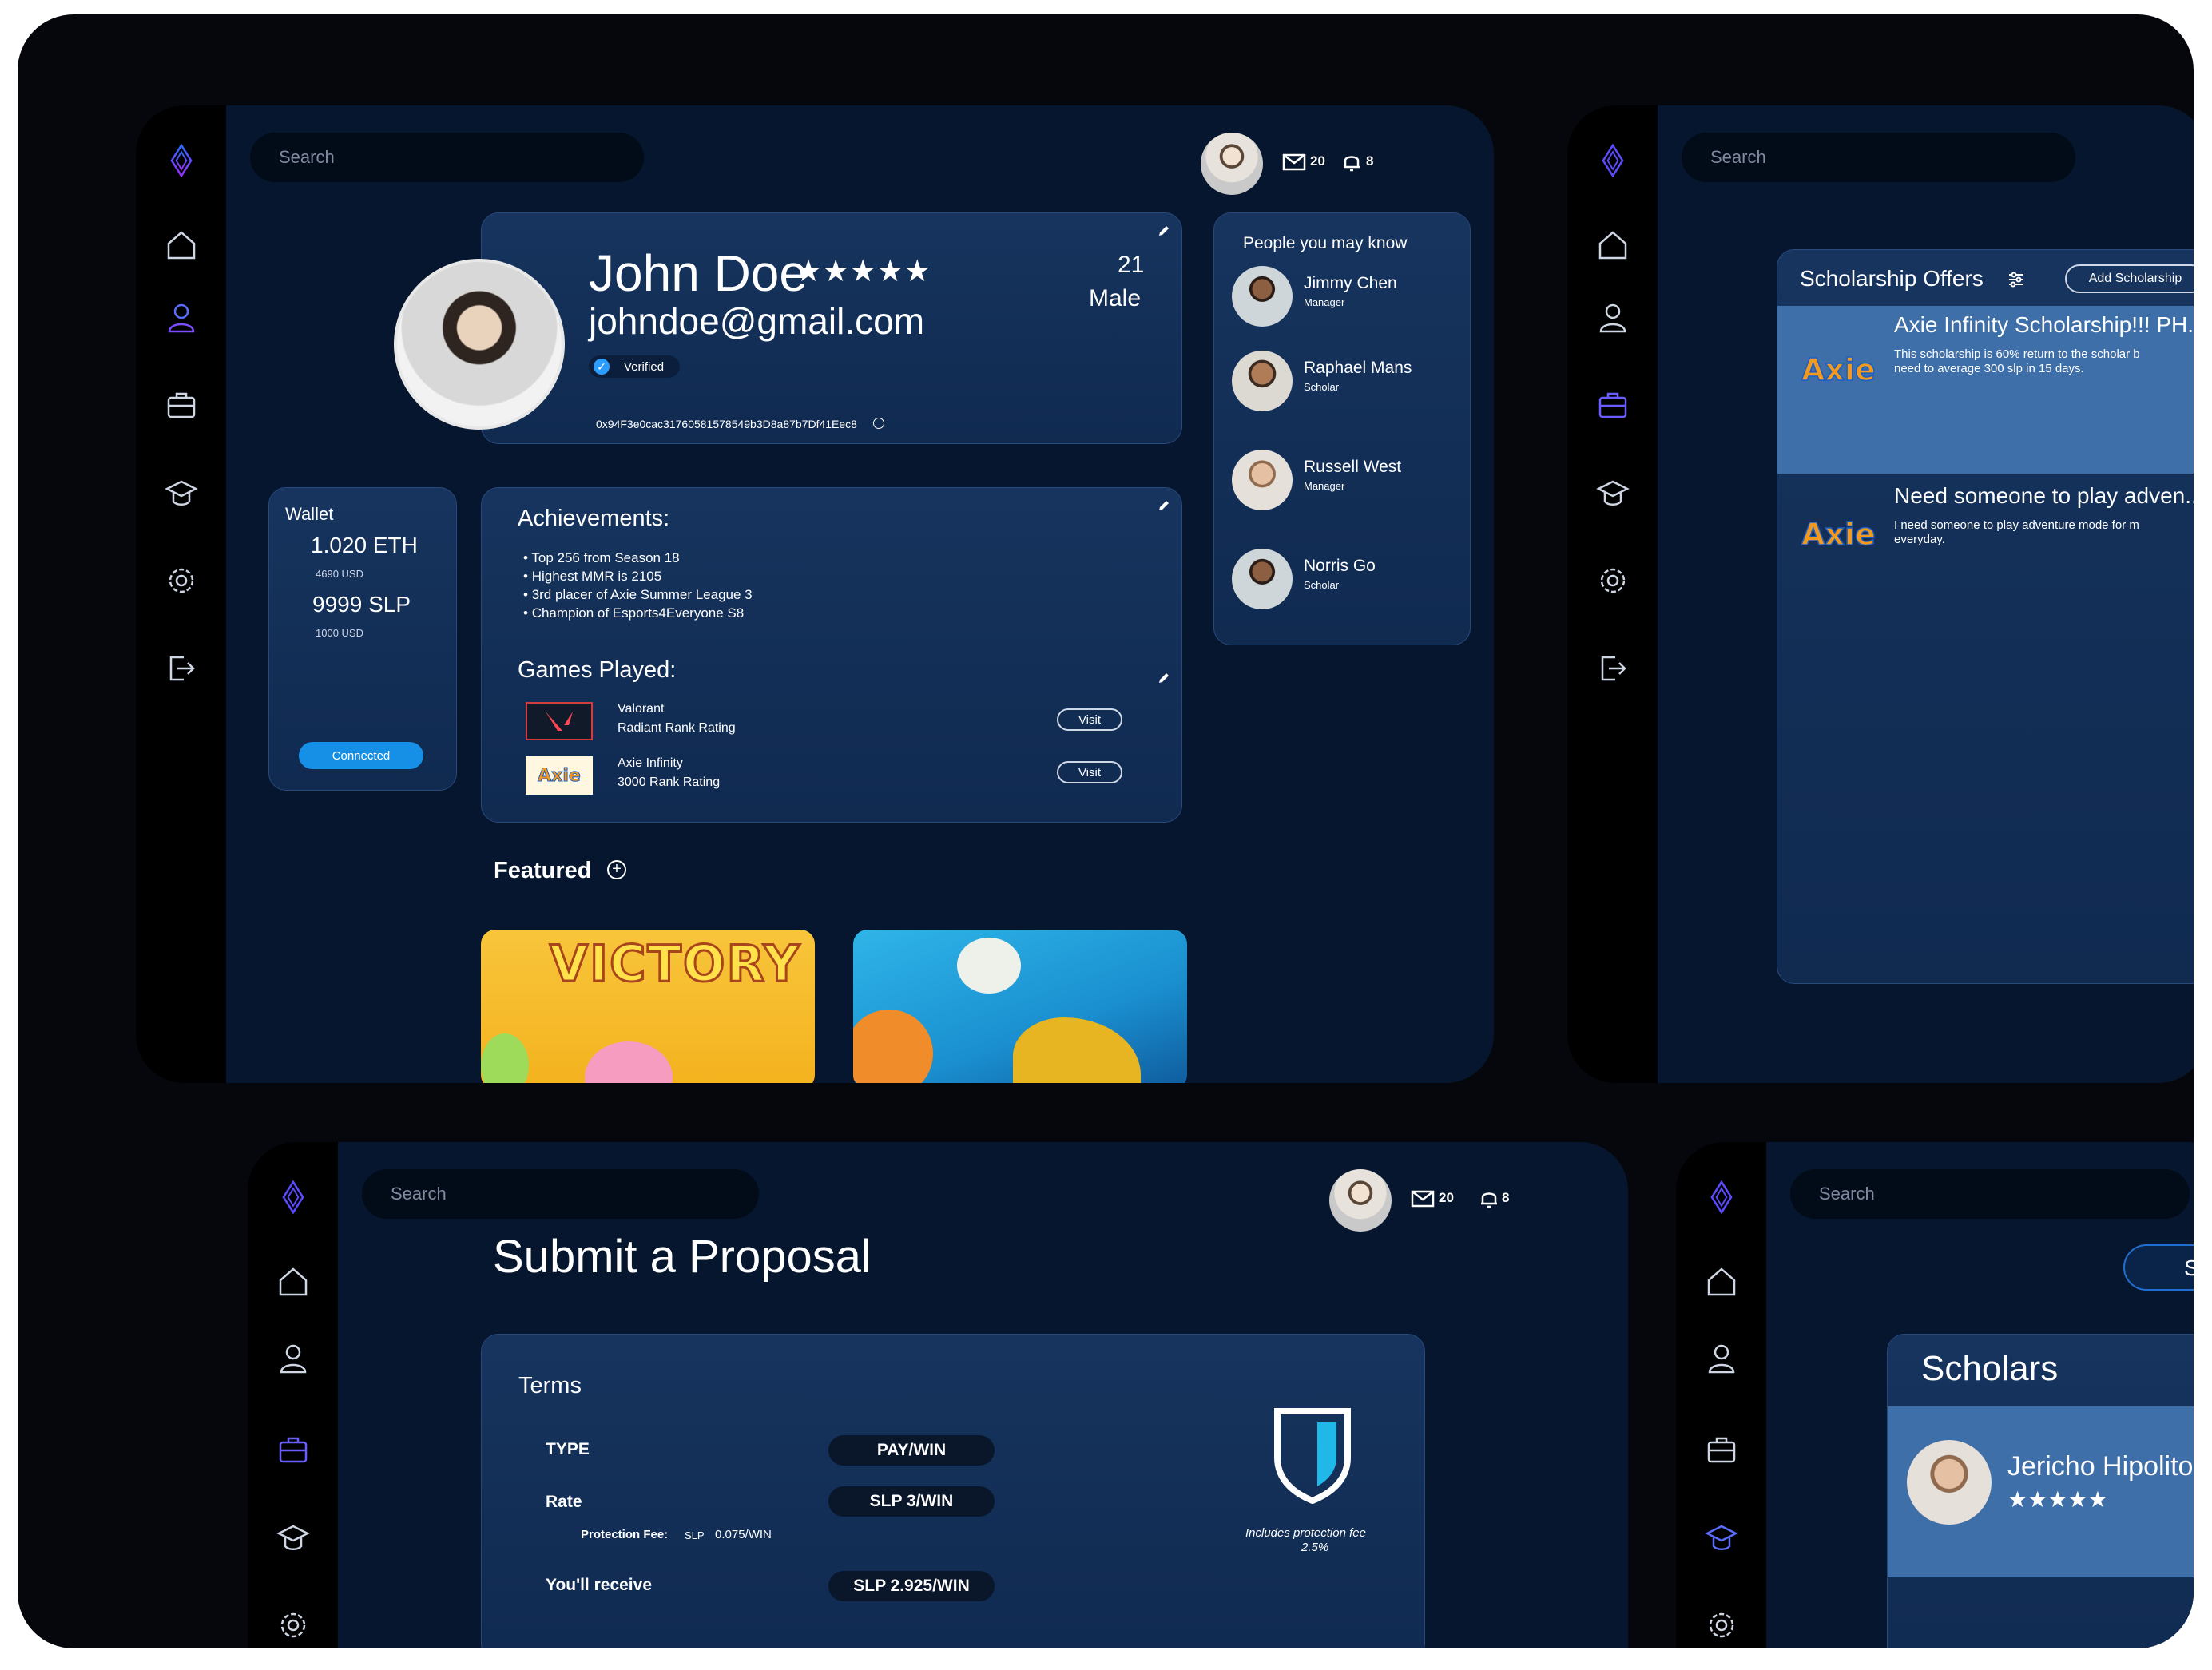  I want to click on verified-check-icon: ✓, so click(602, 367).